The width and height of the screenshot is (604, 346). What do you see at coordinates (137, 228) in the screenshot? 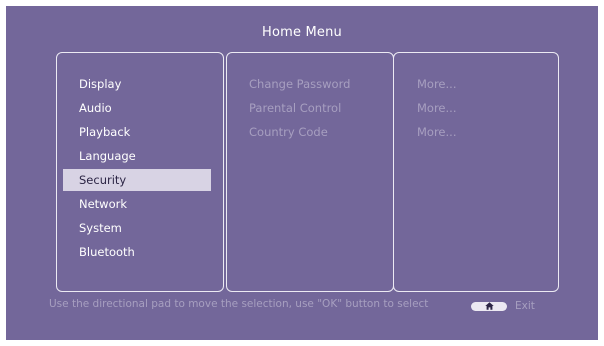
I see `menu-item-system: System` at bounding box center [137, 228].